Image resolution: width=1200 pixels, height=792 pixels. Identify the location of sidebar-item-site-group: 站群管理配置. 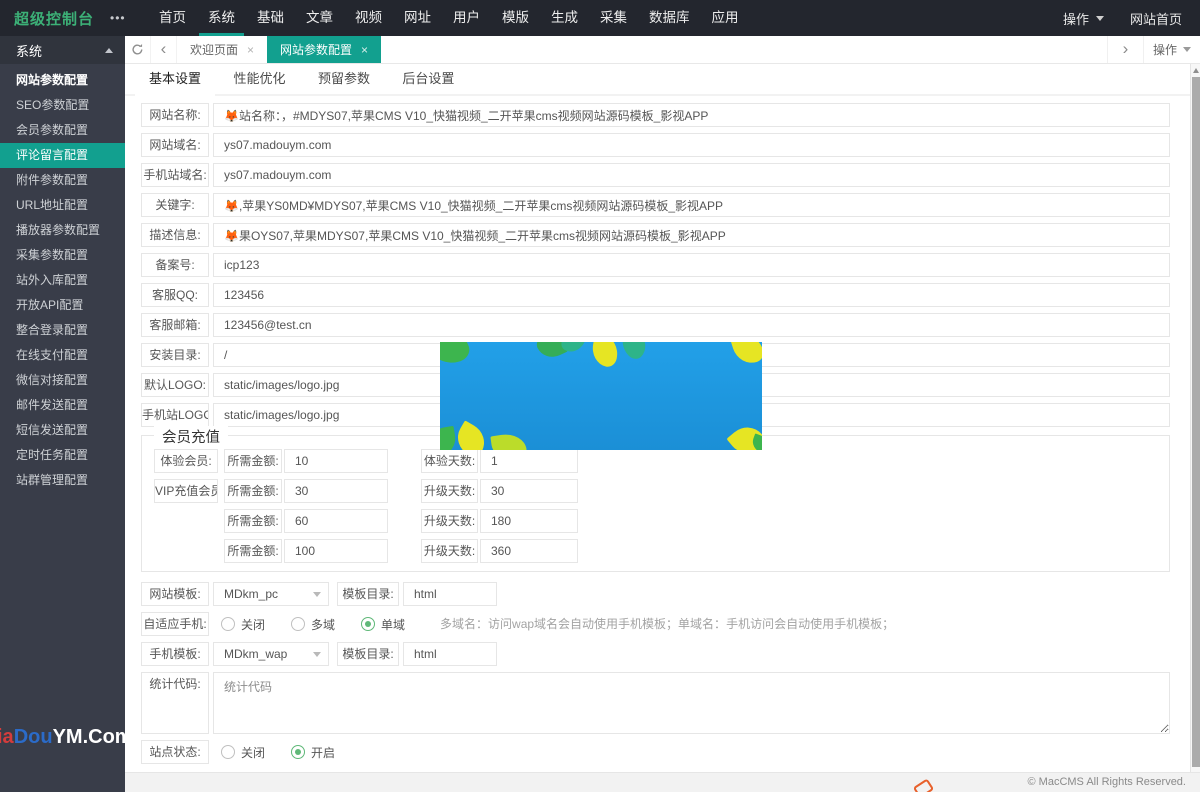
(62, 480).